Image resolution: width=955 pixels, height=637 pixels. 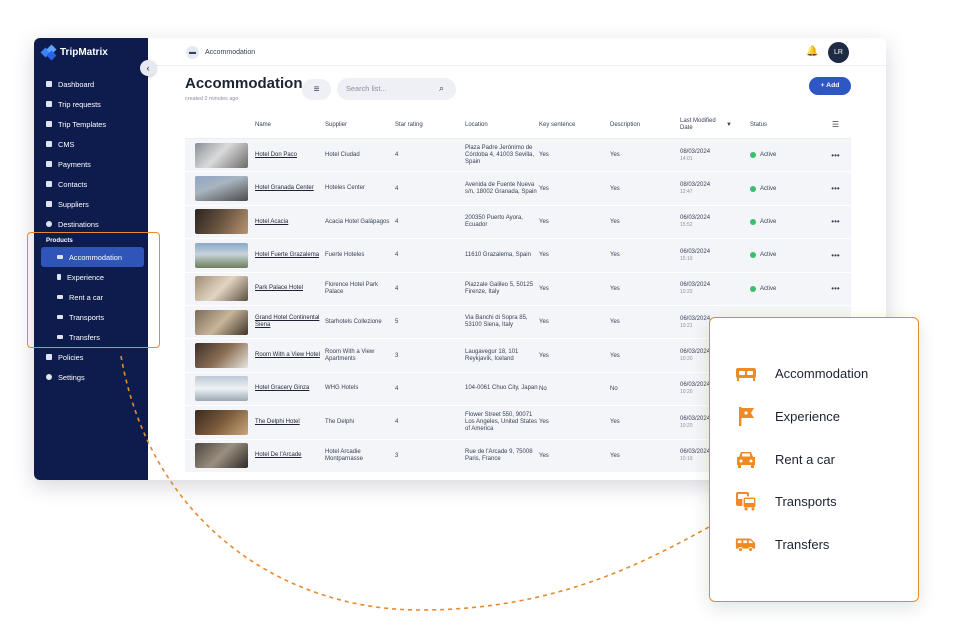 What do you see at coordinates (812, 51) in the screenshot?
I see `bell-icon: 🔔` at bounding box center [812, 51].